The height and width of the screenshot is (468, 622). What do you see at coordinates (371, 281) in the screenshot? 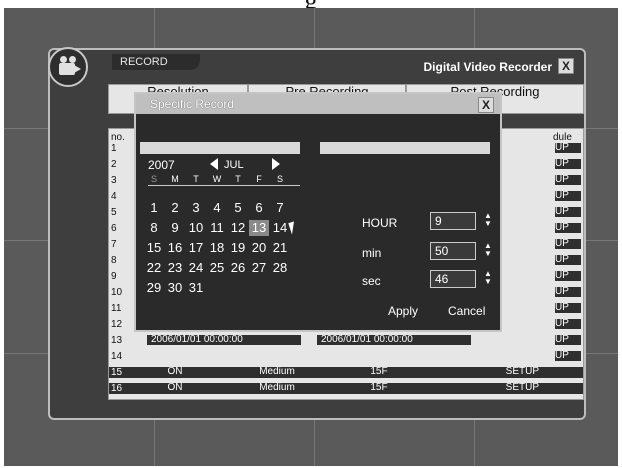
I see `sec-label: sec` at bounding box center [371, 281].